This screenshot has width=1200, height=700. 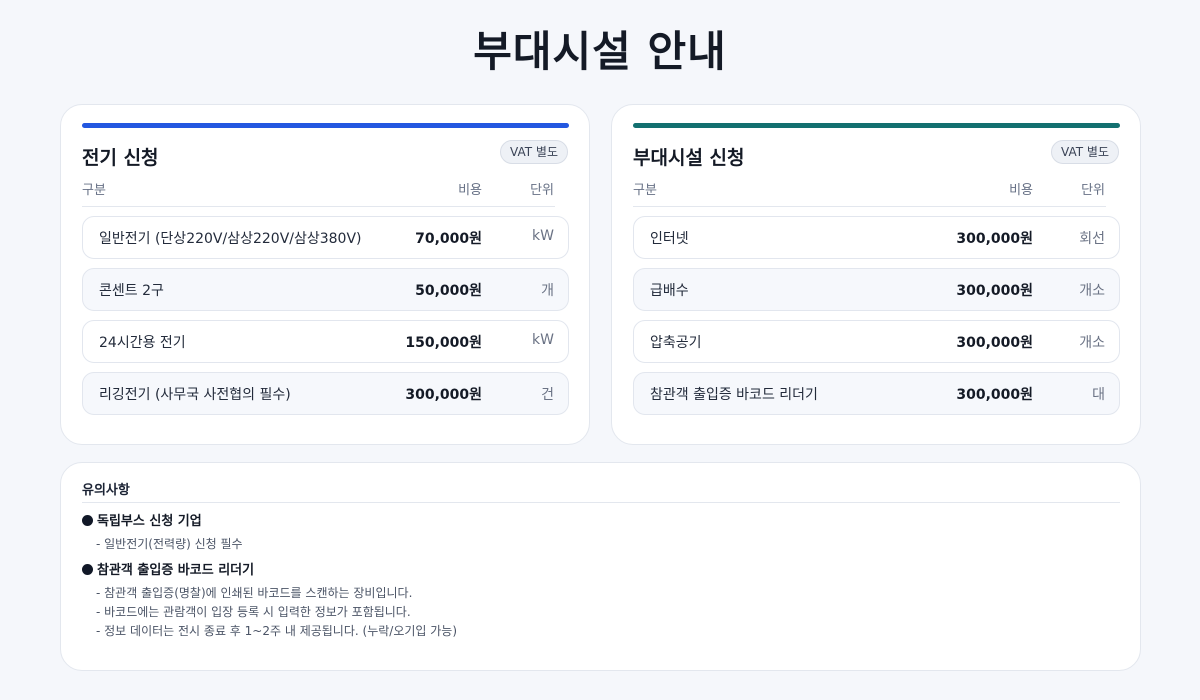 What do you see at coordinates (325, 393) in the screenshot?
I see `table-row: 리깅전기 (사무국 사전협의 필수) 300,000원 건` at bounding box center [325, 393].